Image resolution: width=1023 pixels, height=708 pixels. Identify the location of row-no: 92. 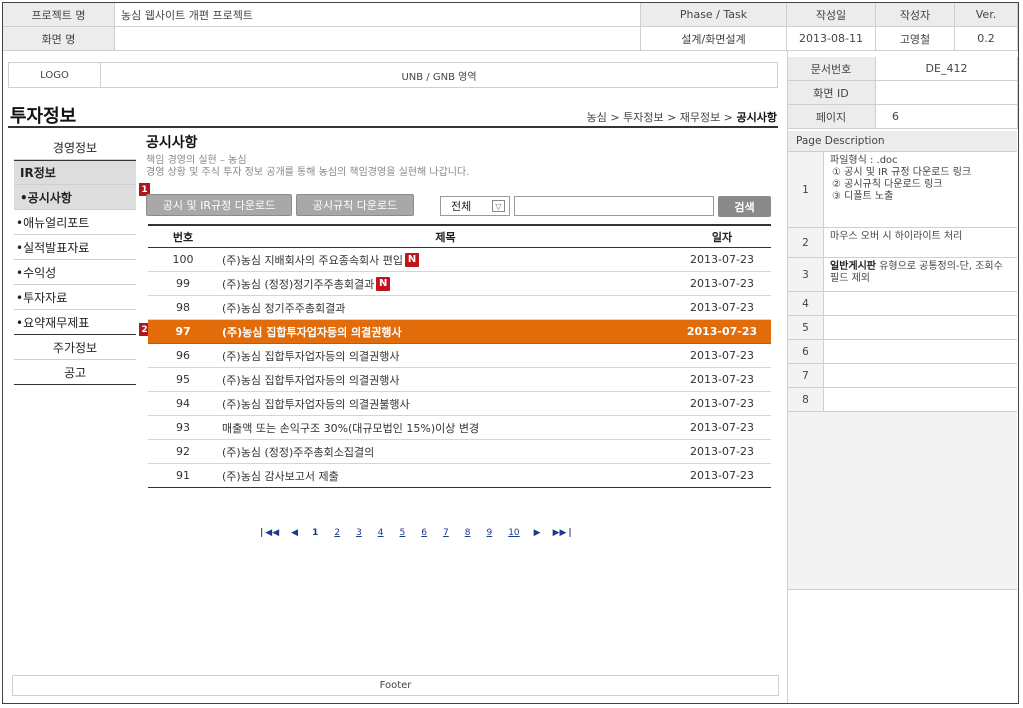
(183, 451).